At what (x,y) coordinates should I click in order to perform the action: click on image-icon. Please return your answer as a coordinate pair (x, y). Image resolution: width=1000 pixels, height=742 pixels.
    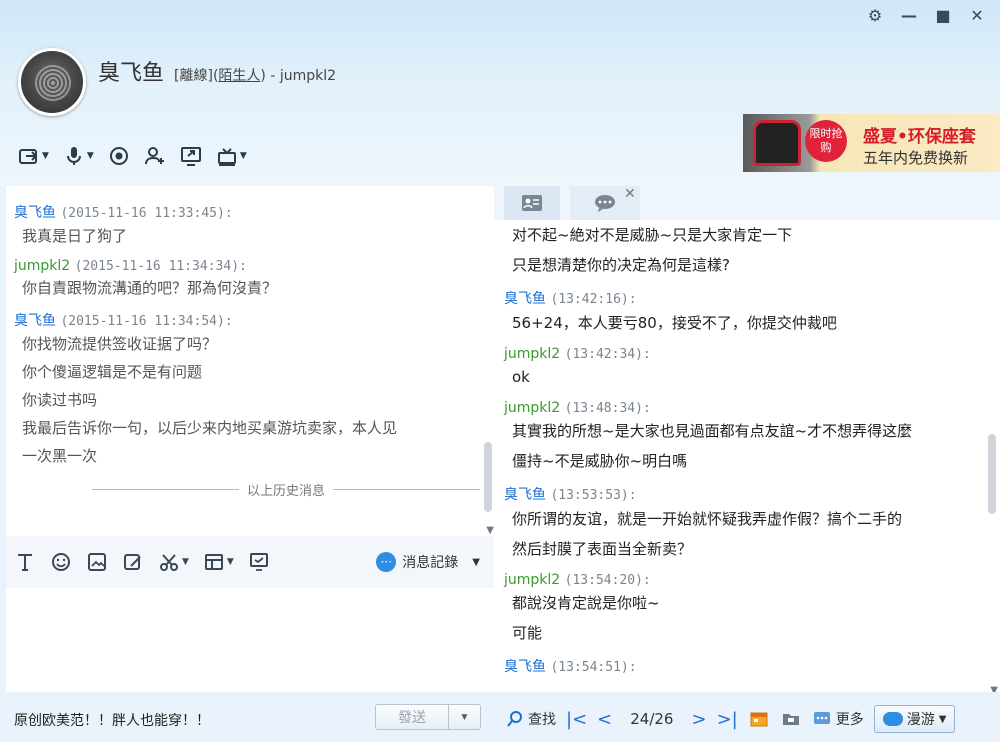
    Looking at the image, I should click on (97, 562).